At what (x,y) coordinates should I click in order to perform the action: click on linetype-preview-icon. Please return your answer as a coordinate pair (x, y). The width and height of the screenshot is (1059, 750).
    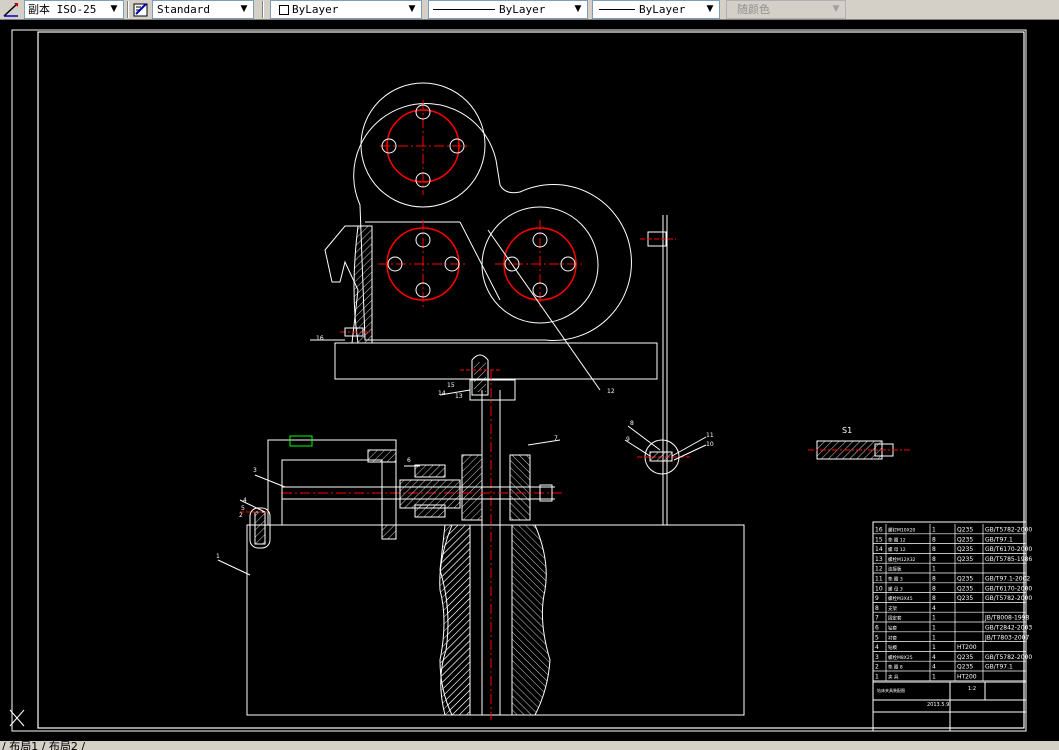
    Looking at the image, I should click on (464, 9).